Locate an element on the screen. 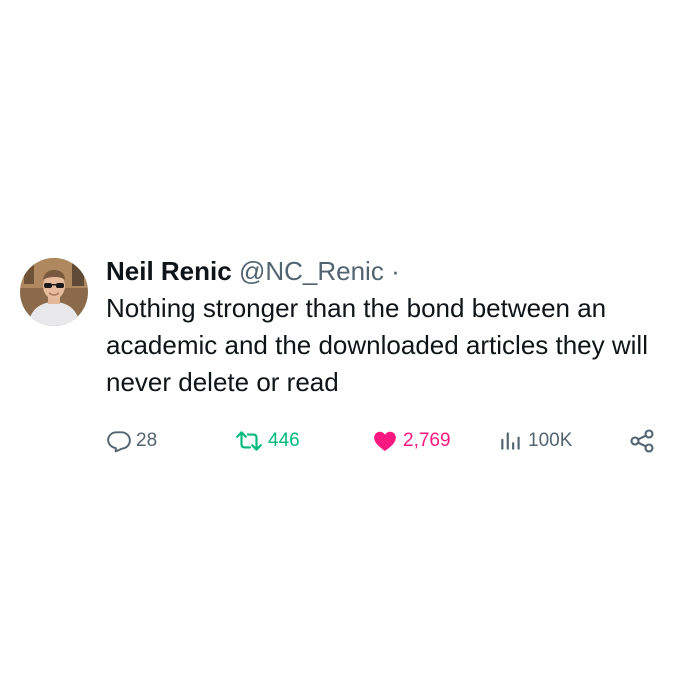 The image size is (700, 700). author-handle: @NC_Renic is located at coordinates (311, 271).